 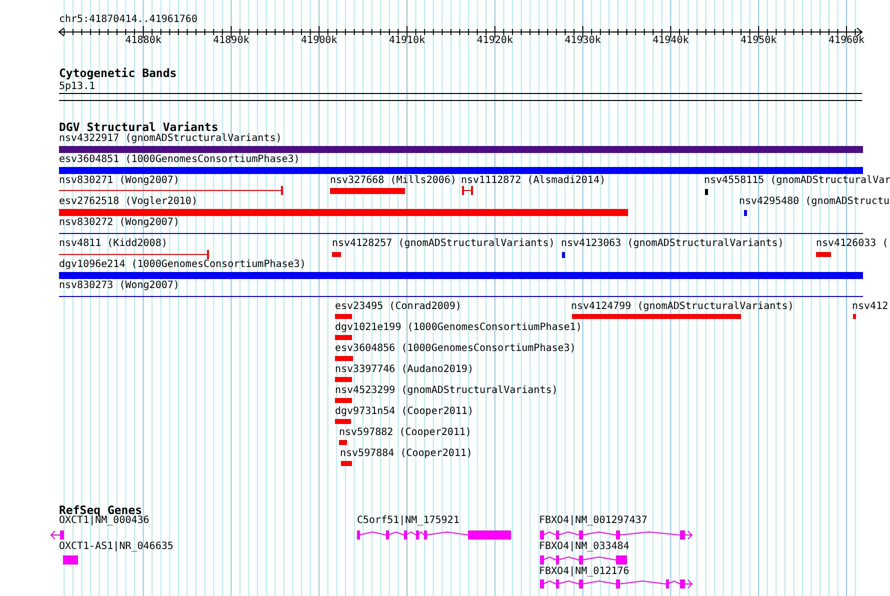 I want to click on feature-label: nsv597884 (Cooper2011), so click(x=406, y=454).